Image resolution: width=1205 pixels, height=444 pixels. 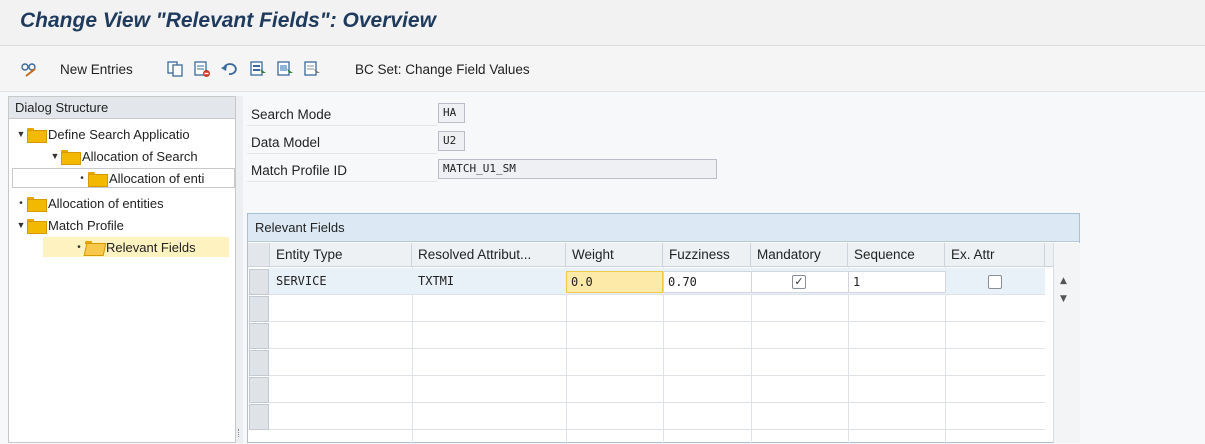 What do you see at coordinates (342, 171) in the screenshot?
I see `match-profile-id-label: Match Profile ID` at bounding box center [342, 171].